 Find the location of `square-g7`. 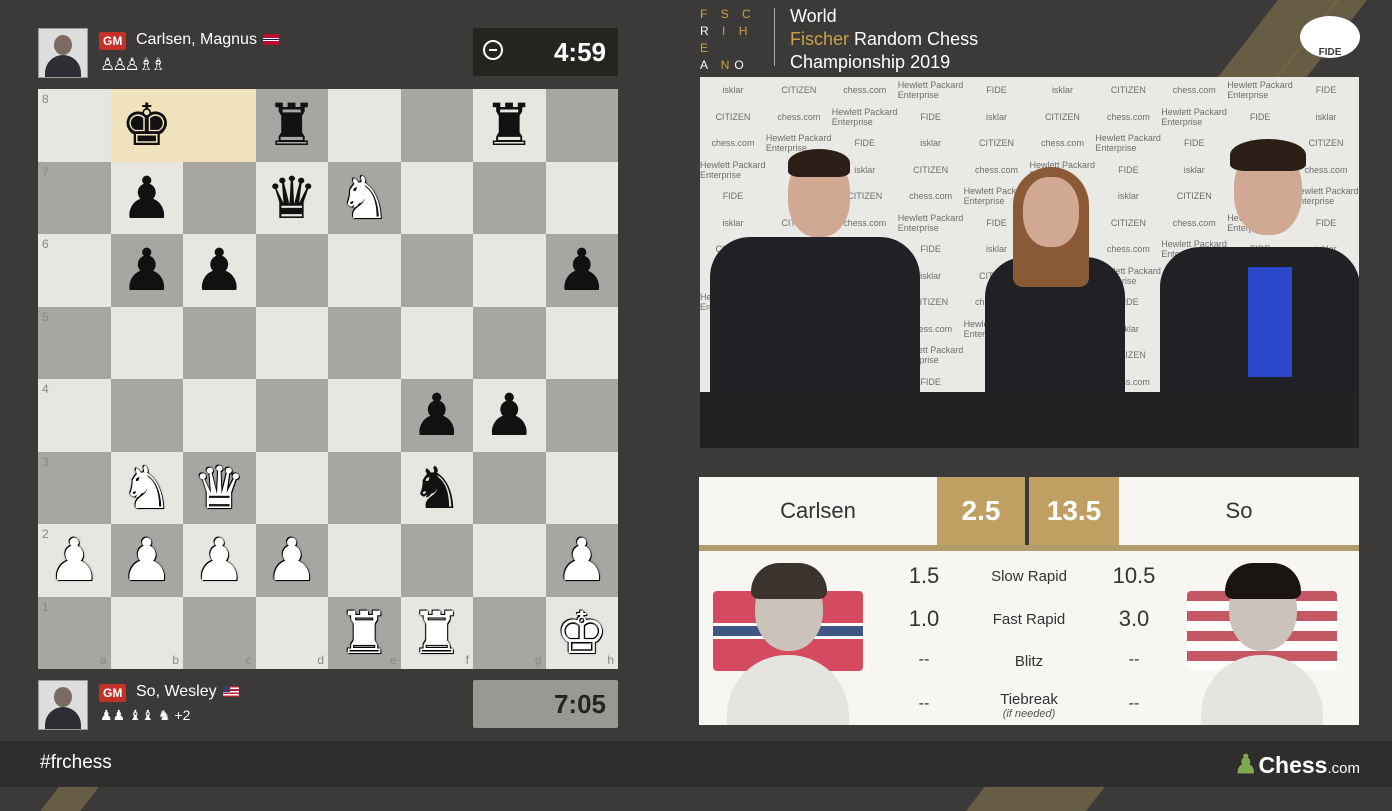

square-g7 is located at coordinates (509, 197).